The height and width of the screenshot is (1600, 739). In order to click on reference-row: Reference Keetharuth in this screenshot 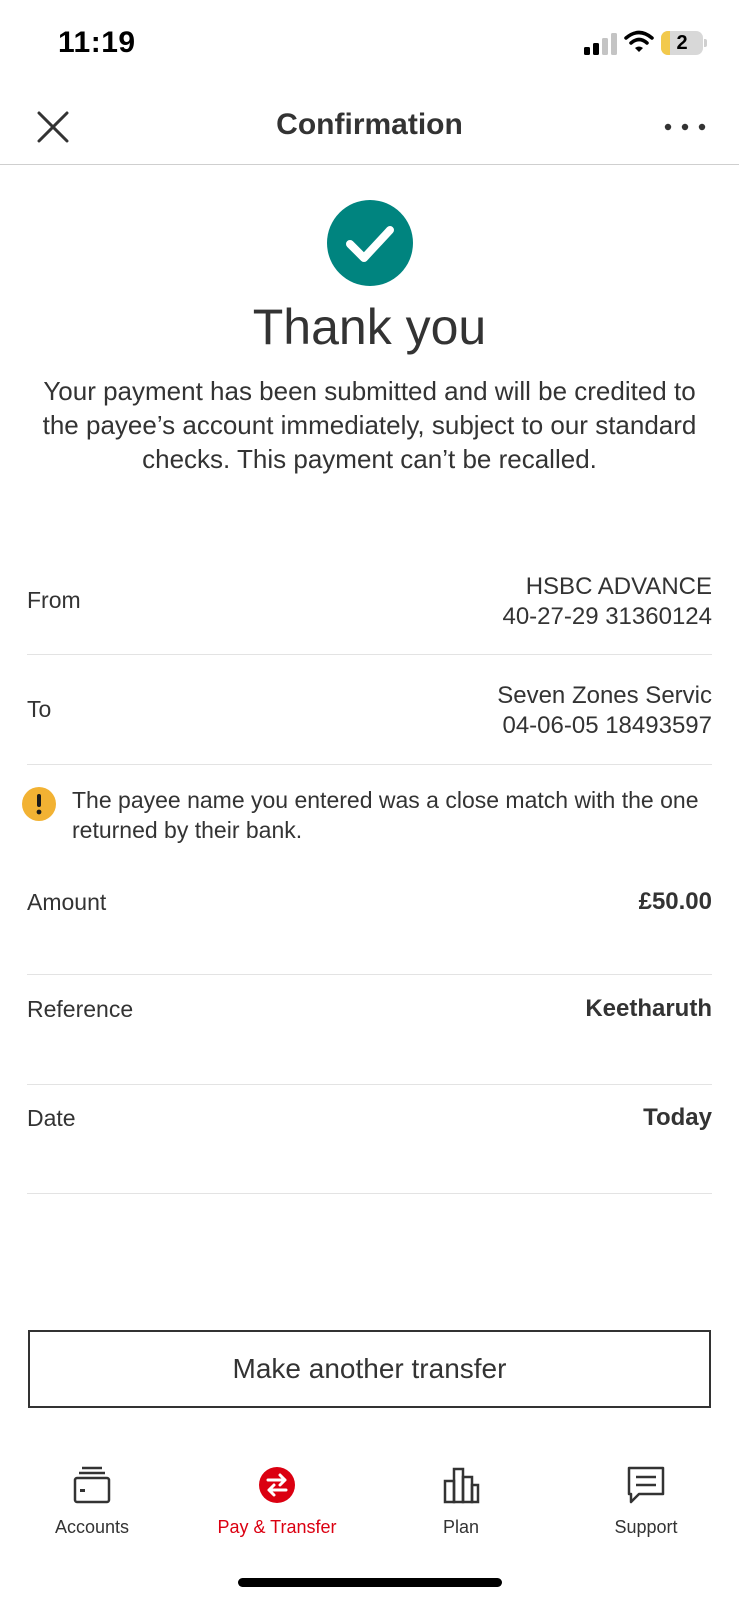, I will do `click(369, 1030)`.